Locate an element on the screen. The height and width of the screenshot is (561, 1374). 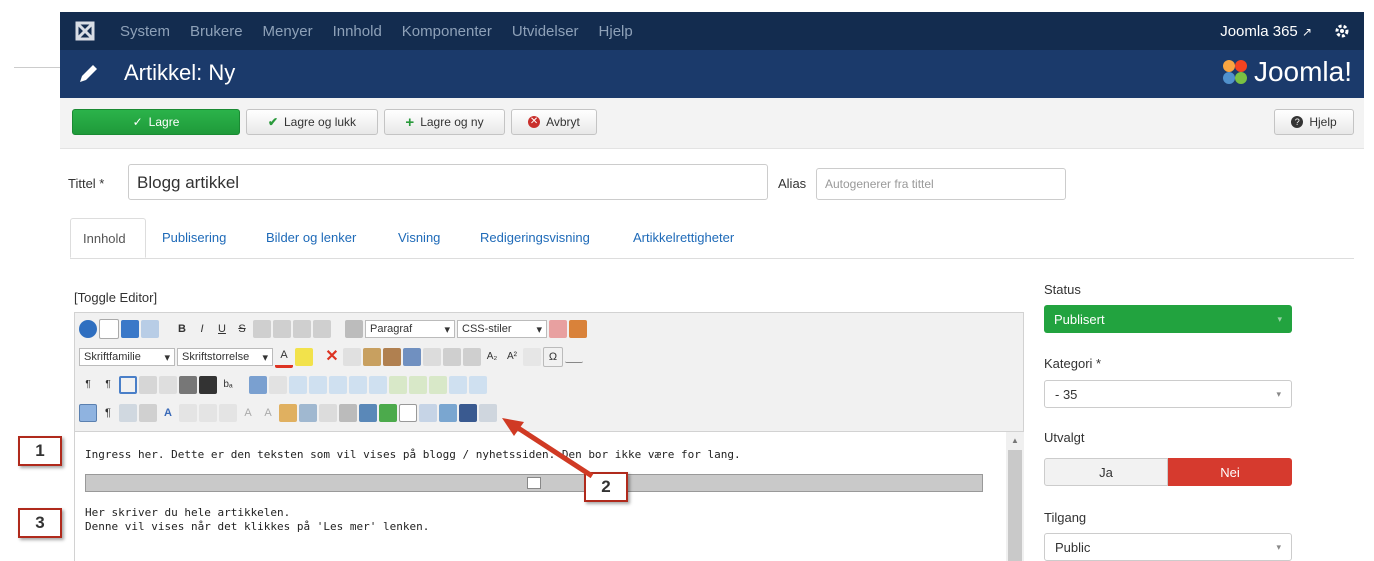
undo-icon is located at coordinates (130, 329).